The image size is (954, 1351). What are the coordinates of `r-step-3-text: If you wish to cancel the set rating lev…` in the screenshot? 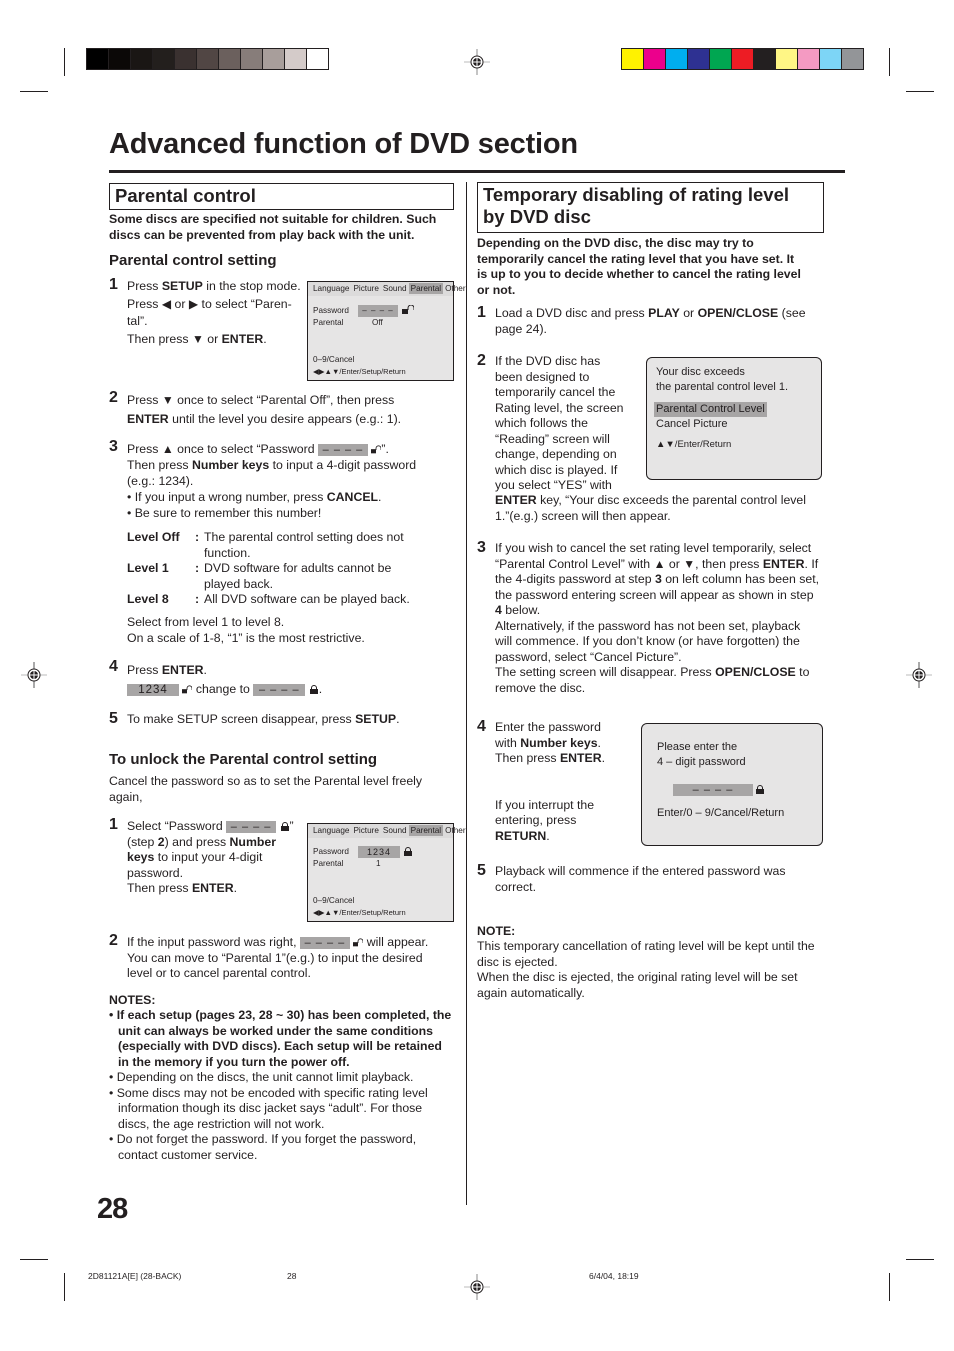 It's located at (657, 618).